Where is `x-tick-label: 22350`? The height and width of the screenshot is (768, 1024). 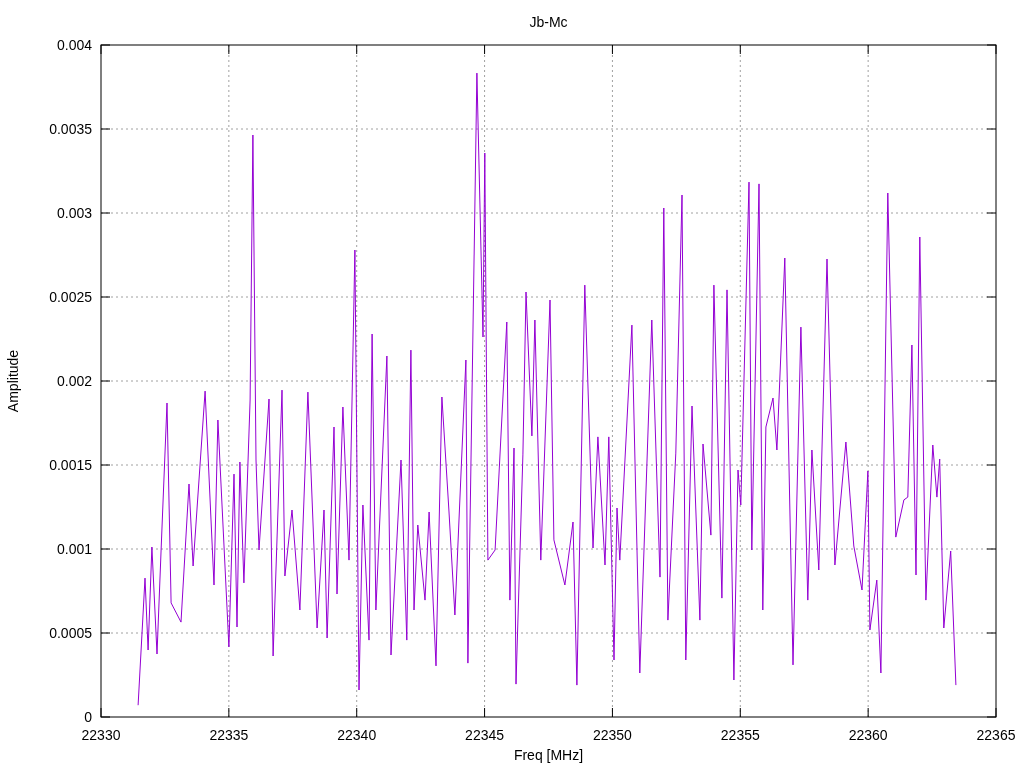
x-tick-label: 22350 is located at coordinates (612, 735).